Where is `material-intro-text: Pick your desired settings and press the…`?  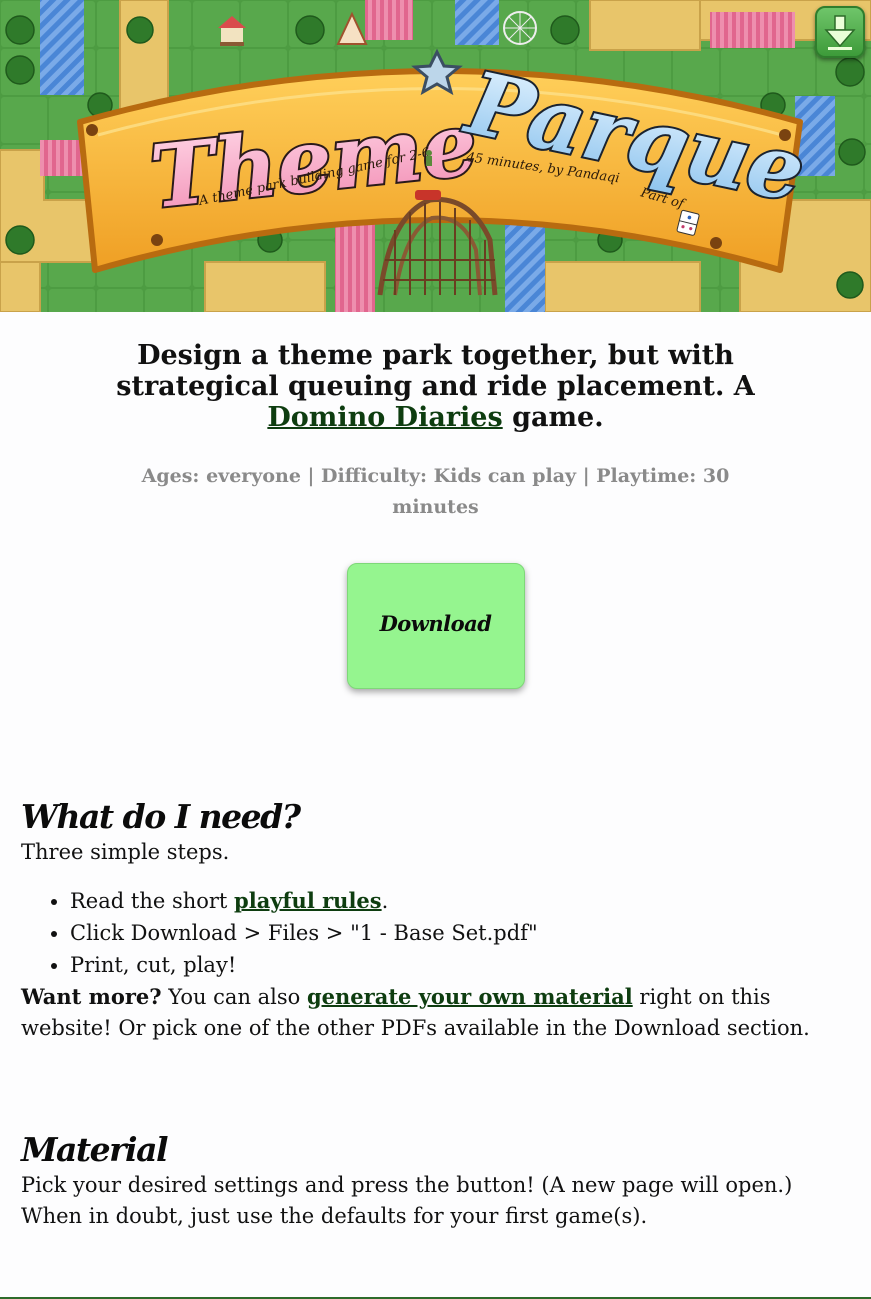
material-intro-text: Pick your desired settings and press the… is located at coordinates (407, 1200).